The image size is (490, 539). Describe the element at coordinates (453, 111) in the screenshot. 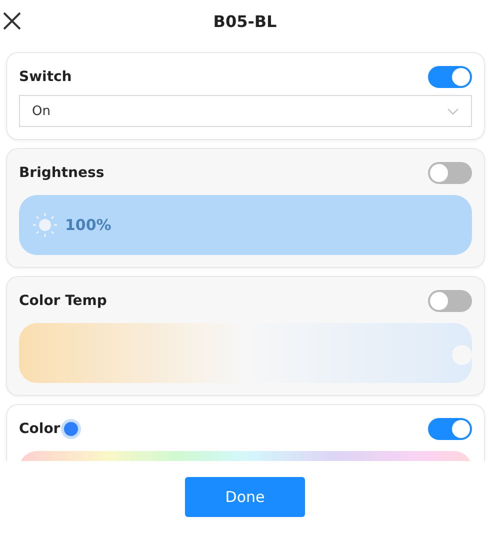

I see `chevron-down-icon` at that location.